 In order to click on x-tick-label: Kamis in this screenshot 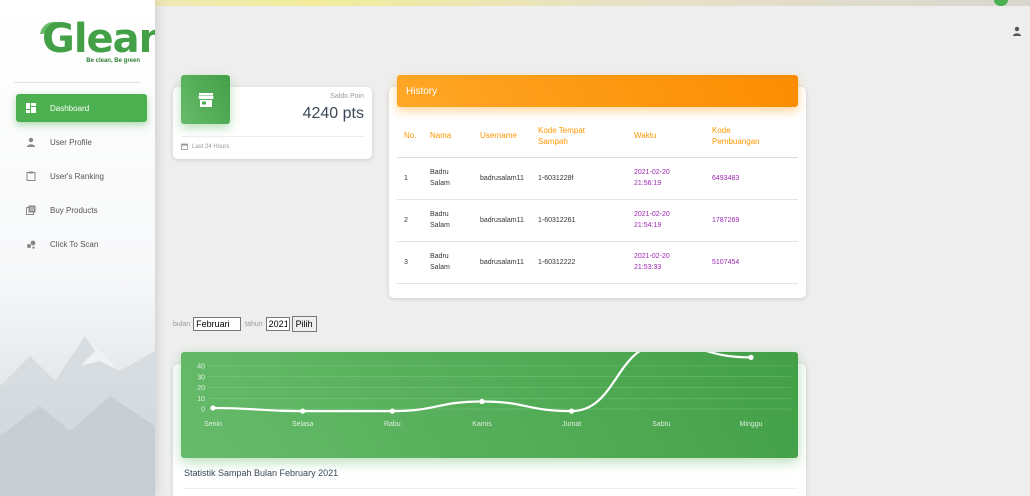, I will do `click(482, 424)`.